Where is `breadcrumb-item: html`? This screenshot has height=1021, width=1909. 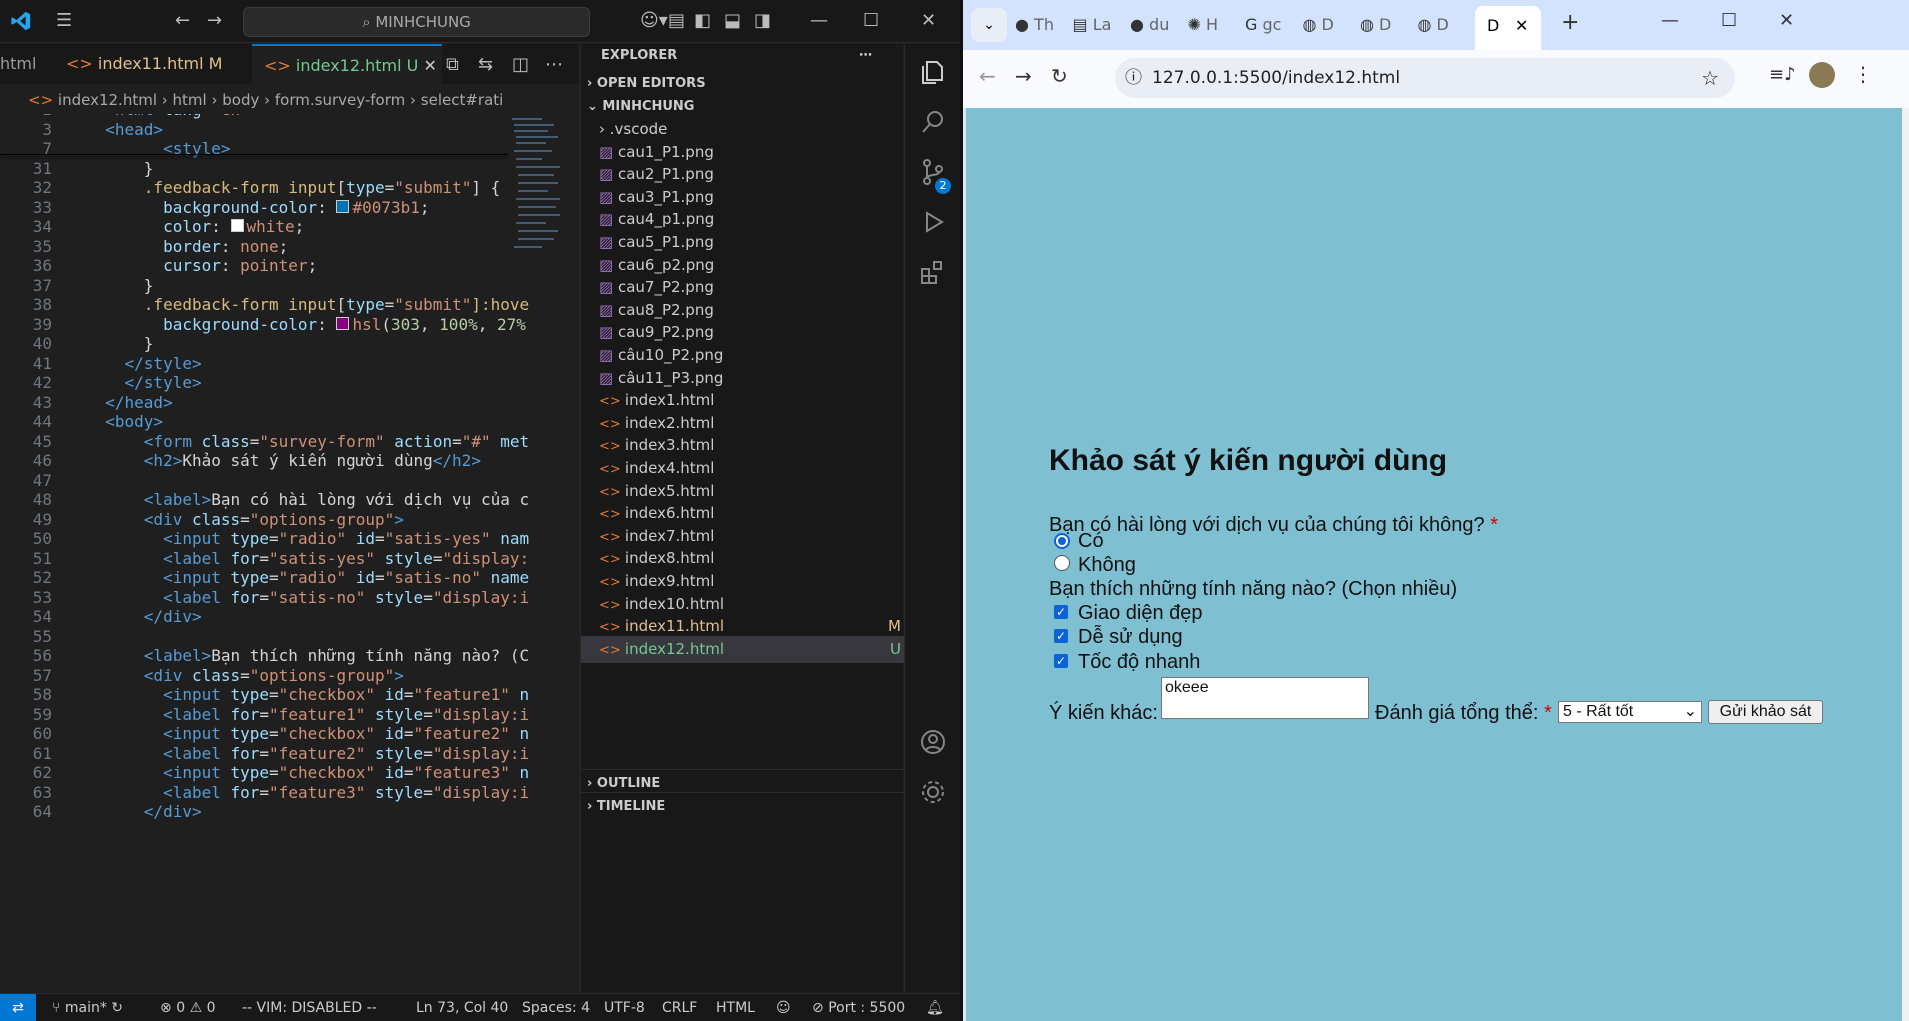
breadcrumb-item: html is located at coordinates (190, 100).